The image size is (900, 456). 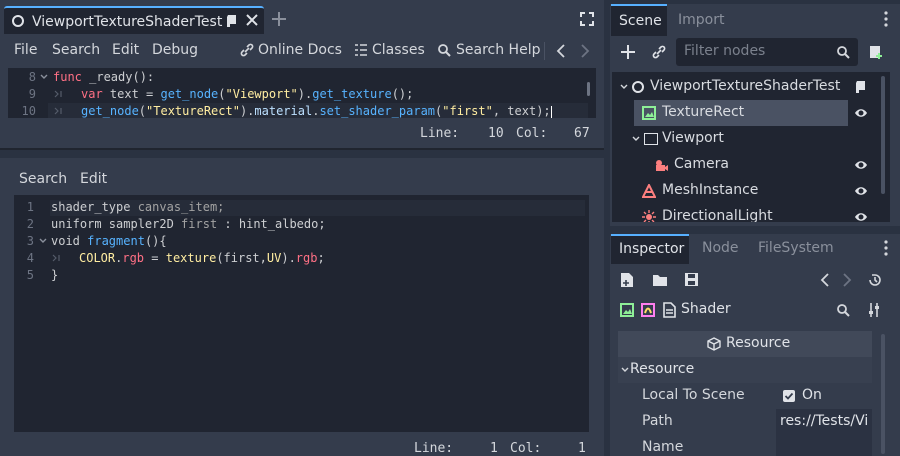 What do you see at coordinates (93, 179) in the screenshot?
I see `shader-menu-edit: Edit` at bounding box center [93, 179].